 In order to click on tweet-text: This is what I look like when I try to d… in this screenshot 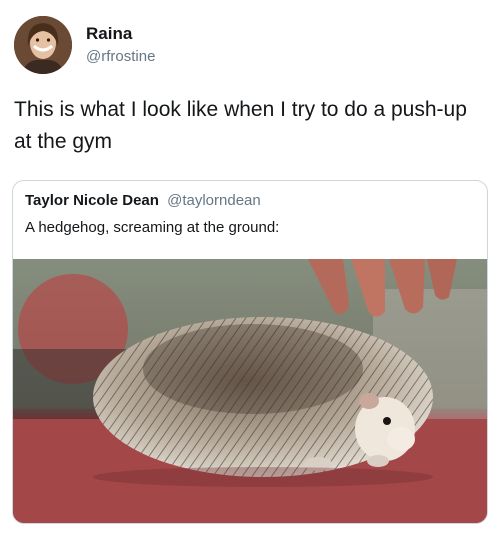, I will do `click(240, 125)`.